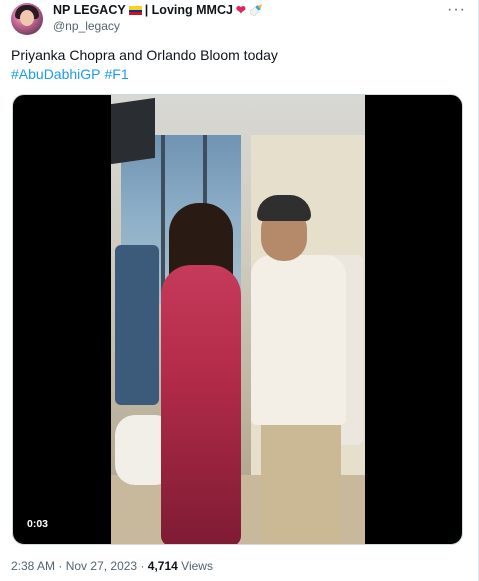 This screenshot has height=581, width=479. I want to click on author-handle: @np_legacy, so click(86, 26).